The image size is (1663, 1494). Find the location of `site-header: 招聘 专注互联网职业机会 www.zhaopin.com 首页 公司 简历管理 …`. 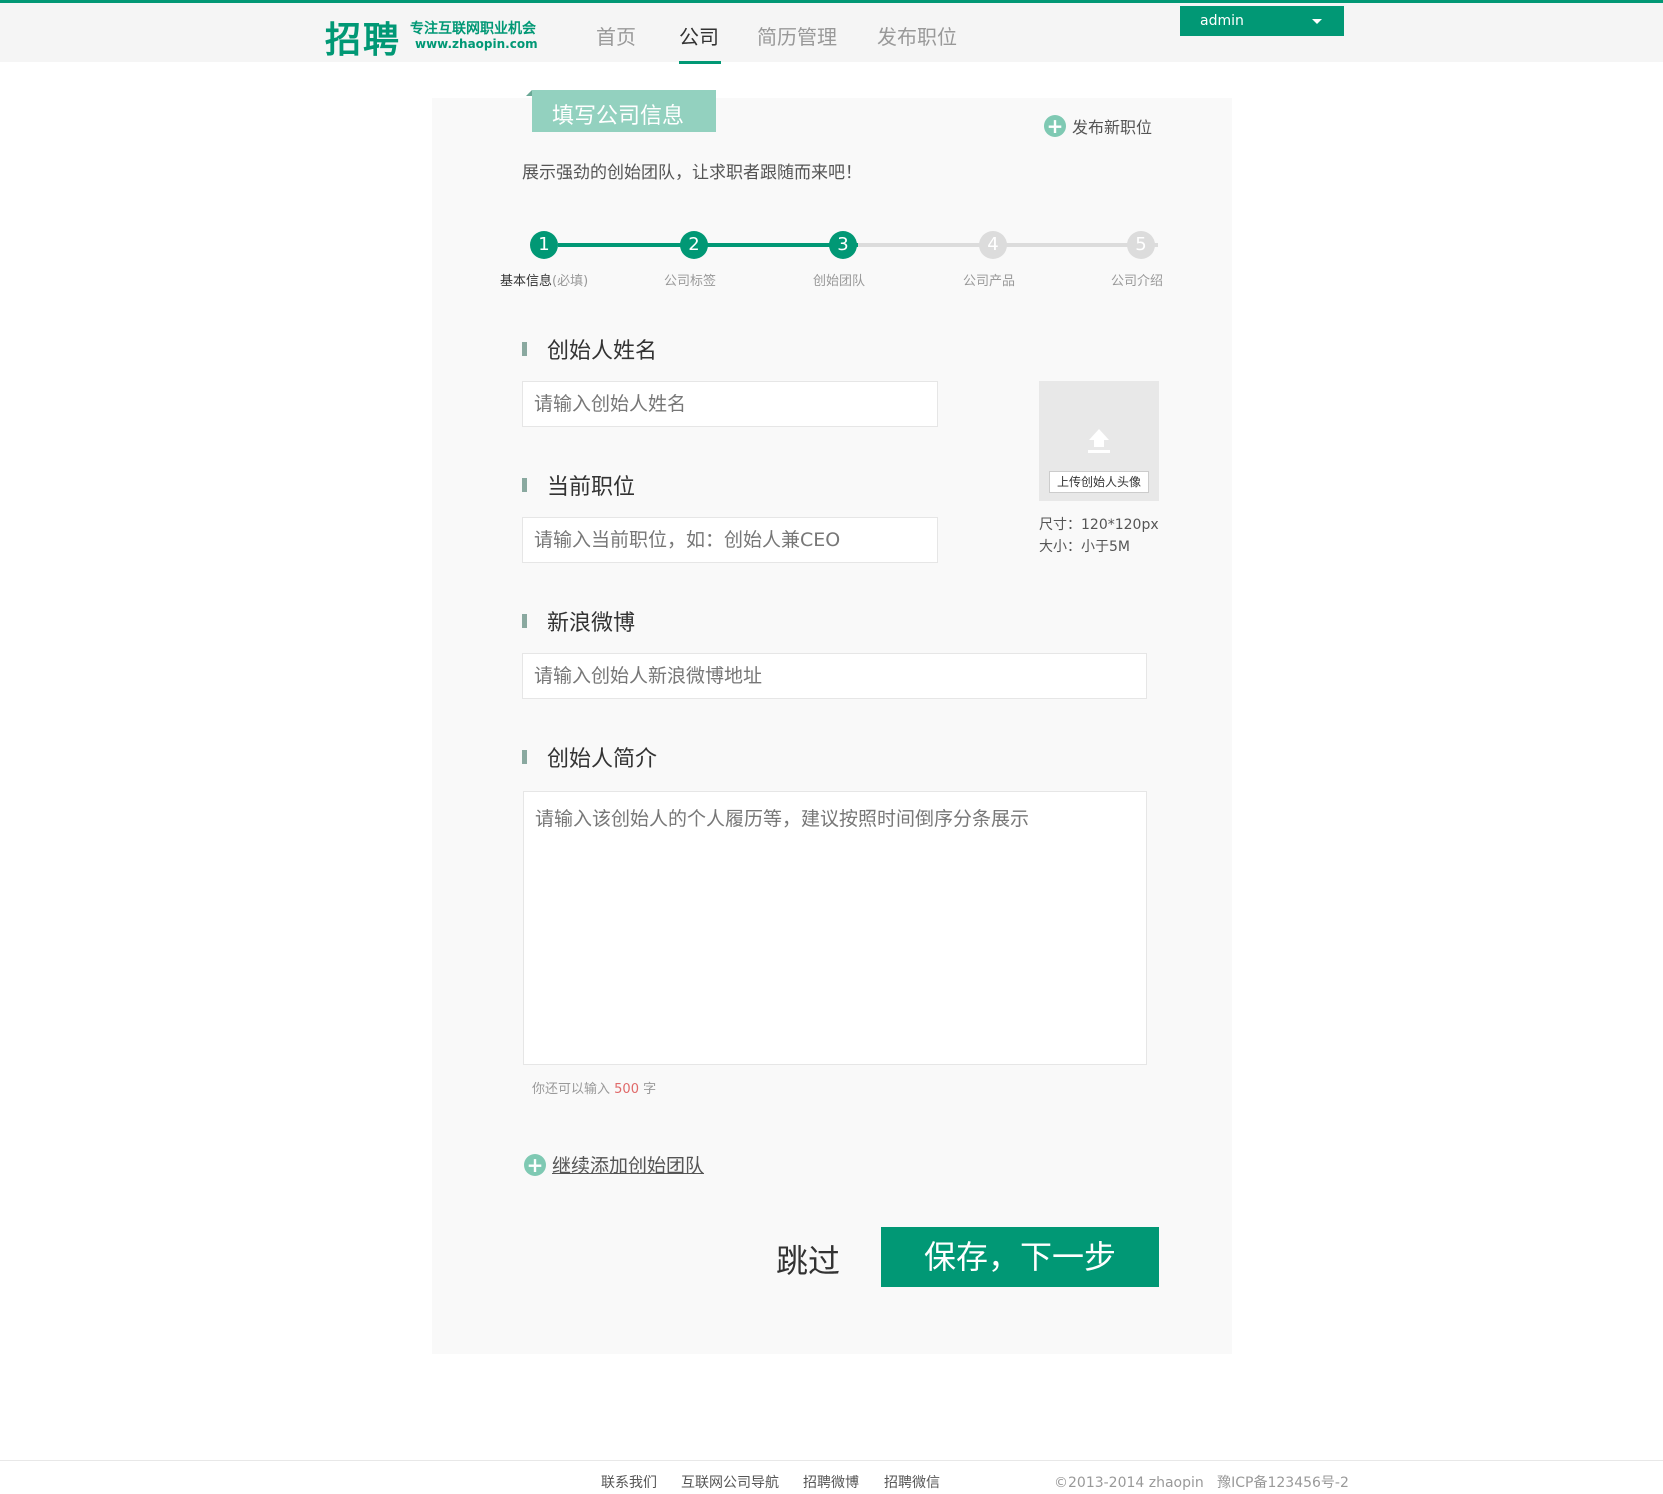

site-header: 招聘 专注互联网职业机会 www.zhaopin.com 首页 公司 简历管理 … is located at coordinates (831, 33).